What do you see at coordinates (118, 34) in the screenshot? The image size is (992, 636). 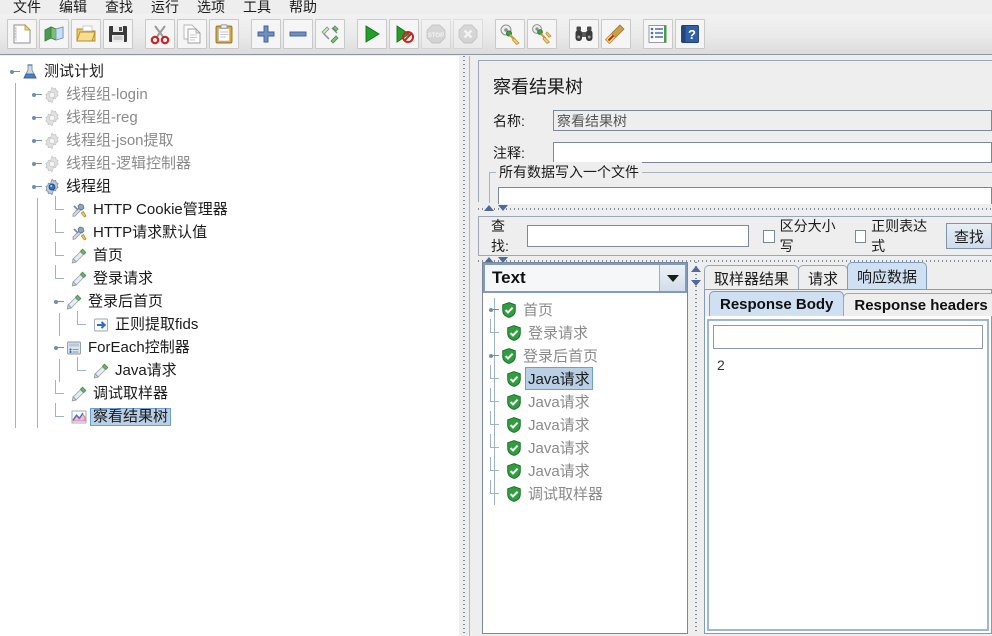 I see `save-button` at bounding box center [118, 34].